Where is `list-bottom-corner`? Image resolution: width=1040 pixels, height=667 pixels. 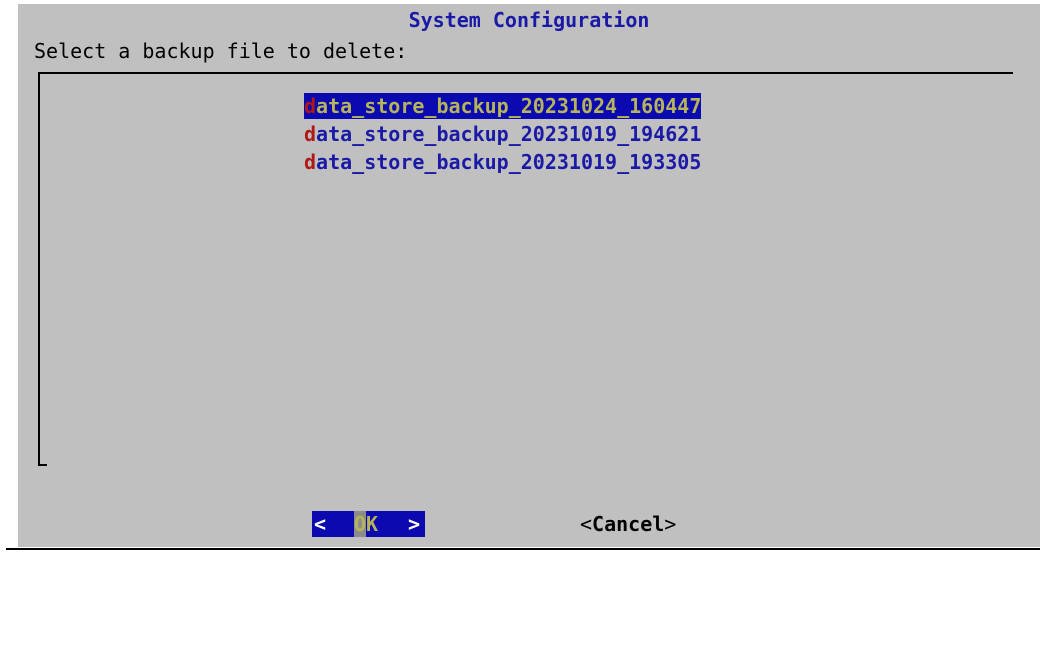 list-bottom-corner is located at coordinates (42, 465).